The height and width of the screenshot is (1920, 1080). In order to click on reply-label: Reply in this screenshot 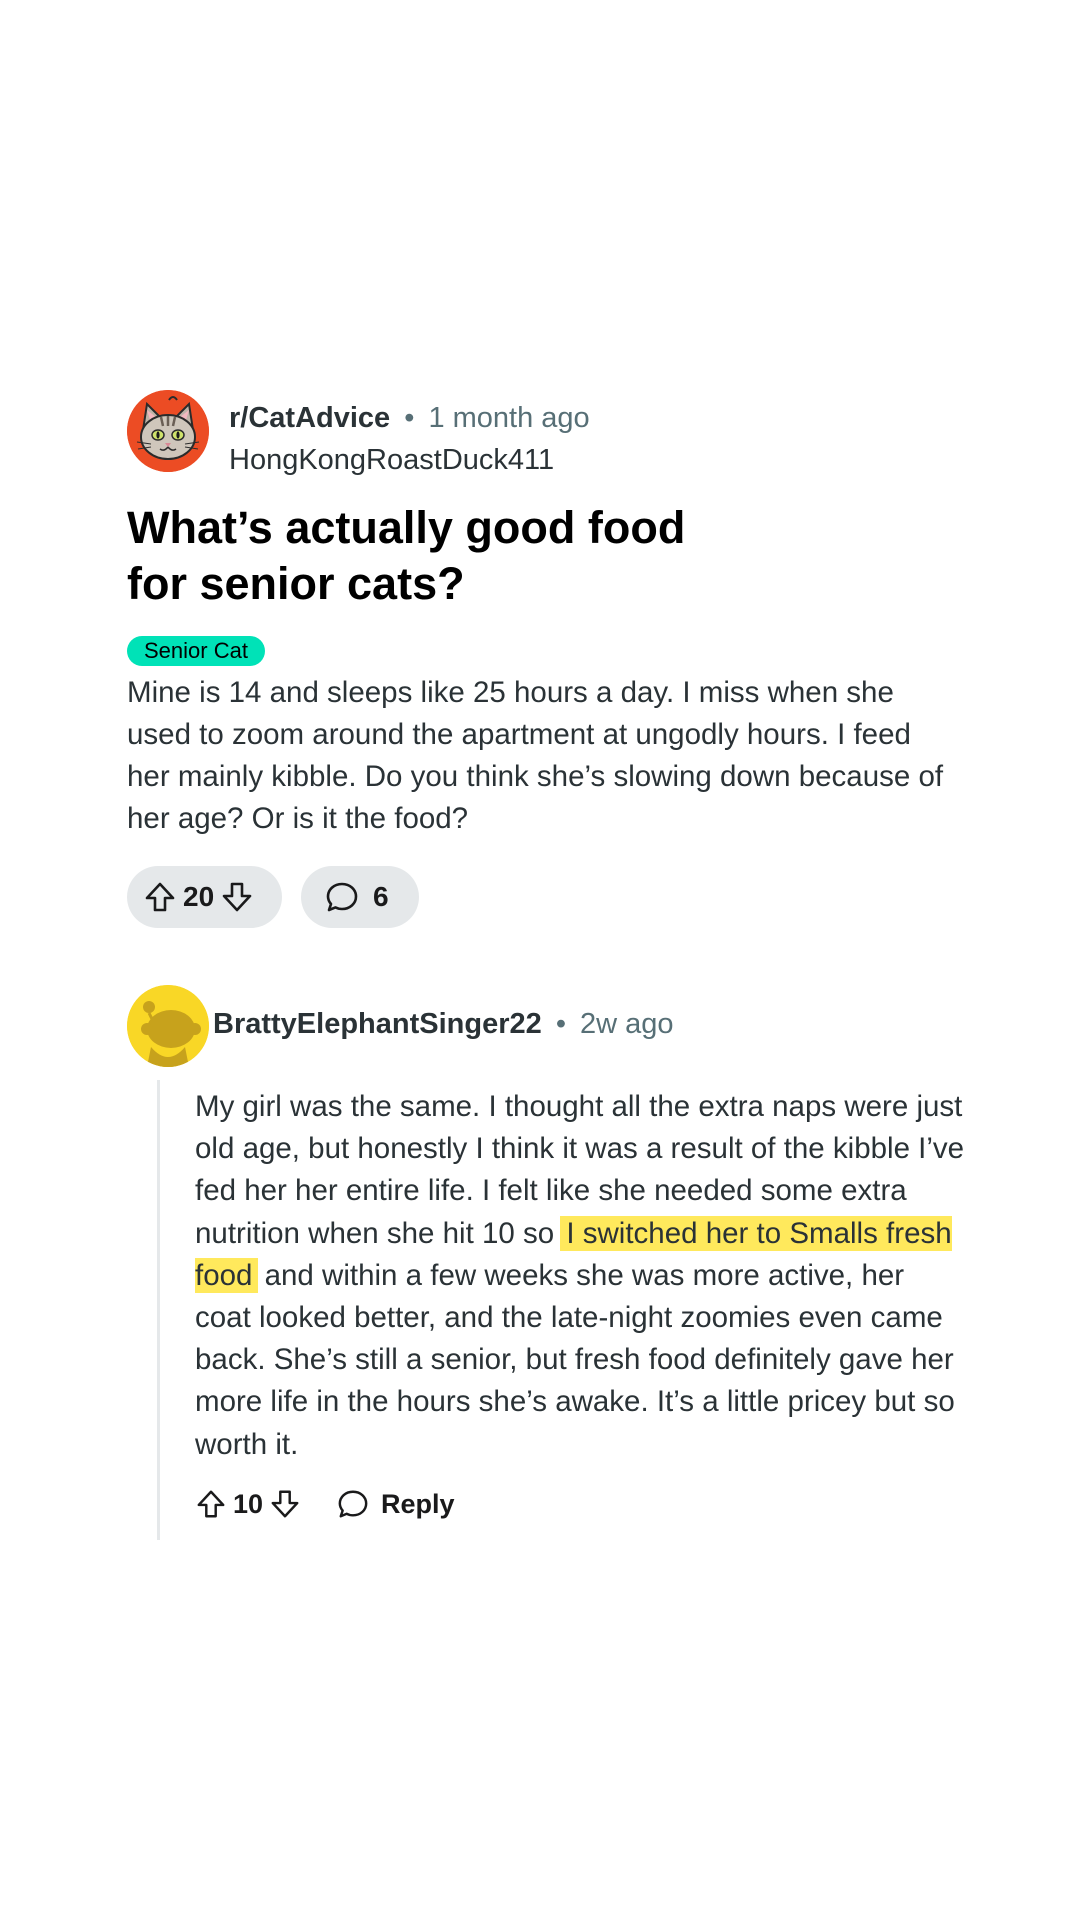, I will do `click(418, 1503)`.